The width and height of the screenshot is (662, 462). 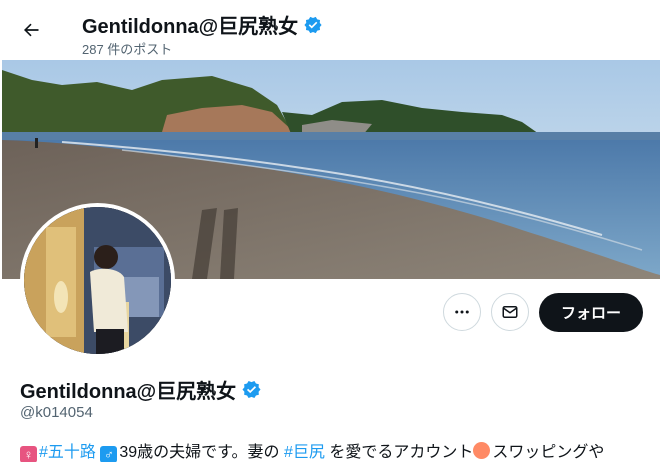 What do you see at coordinates (190, 27) in the screenshot?
I see `header-name-text: Gentildonna@巨尻熟女` at bounding box center [190, 27].